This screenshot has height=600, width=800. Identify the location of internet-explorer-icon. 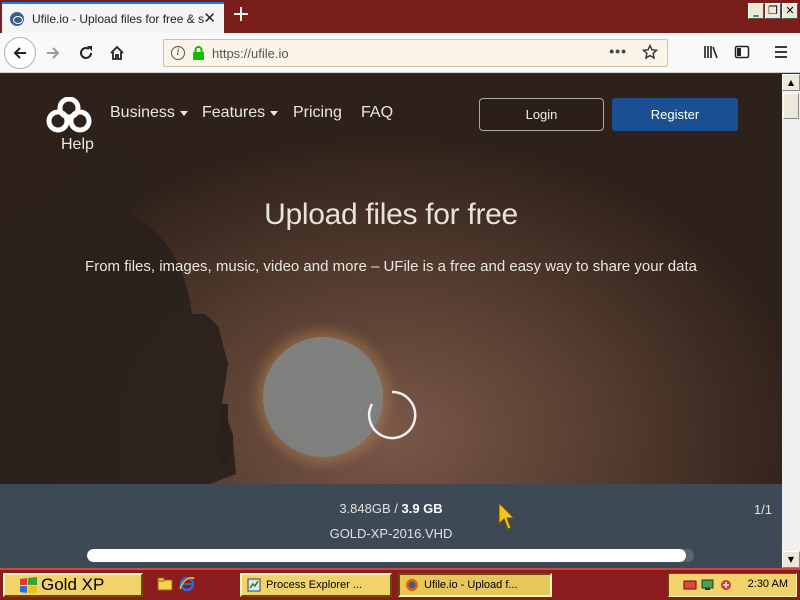
(187, 584).